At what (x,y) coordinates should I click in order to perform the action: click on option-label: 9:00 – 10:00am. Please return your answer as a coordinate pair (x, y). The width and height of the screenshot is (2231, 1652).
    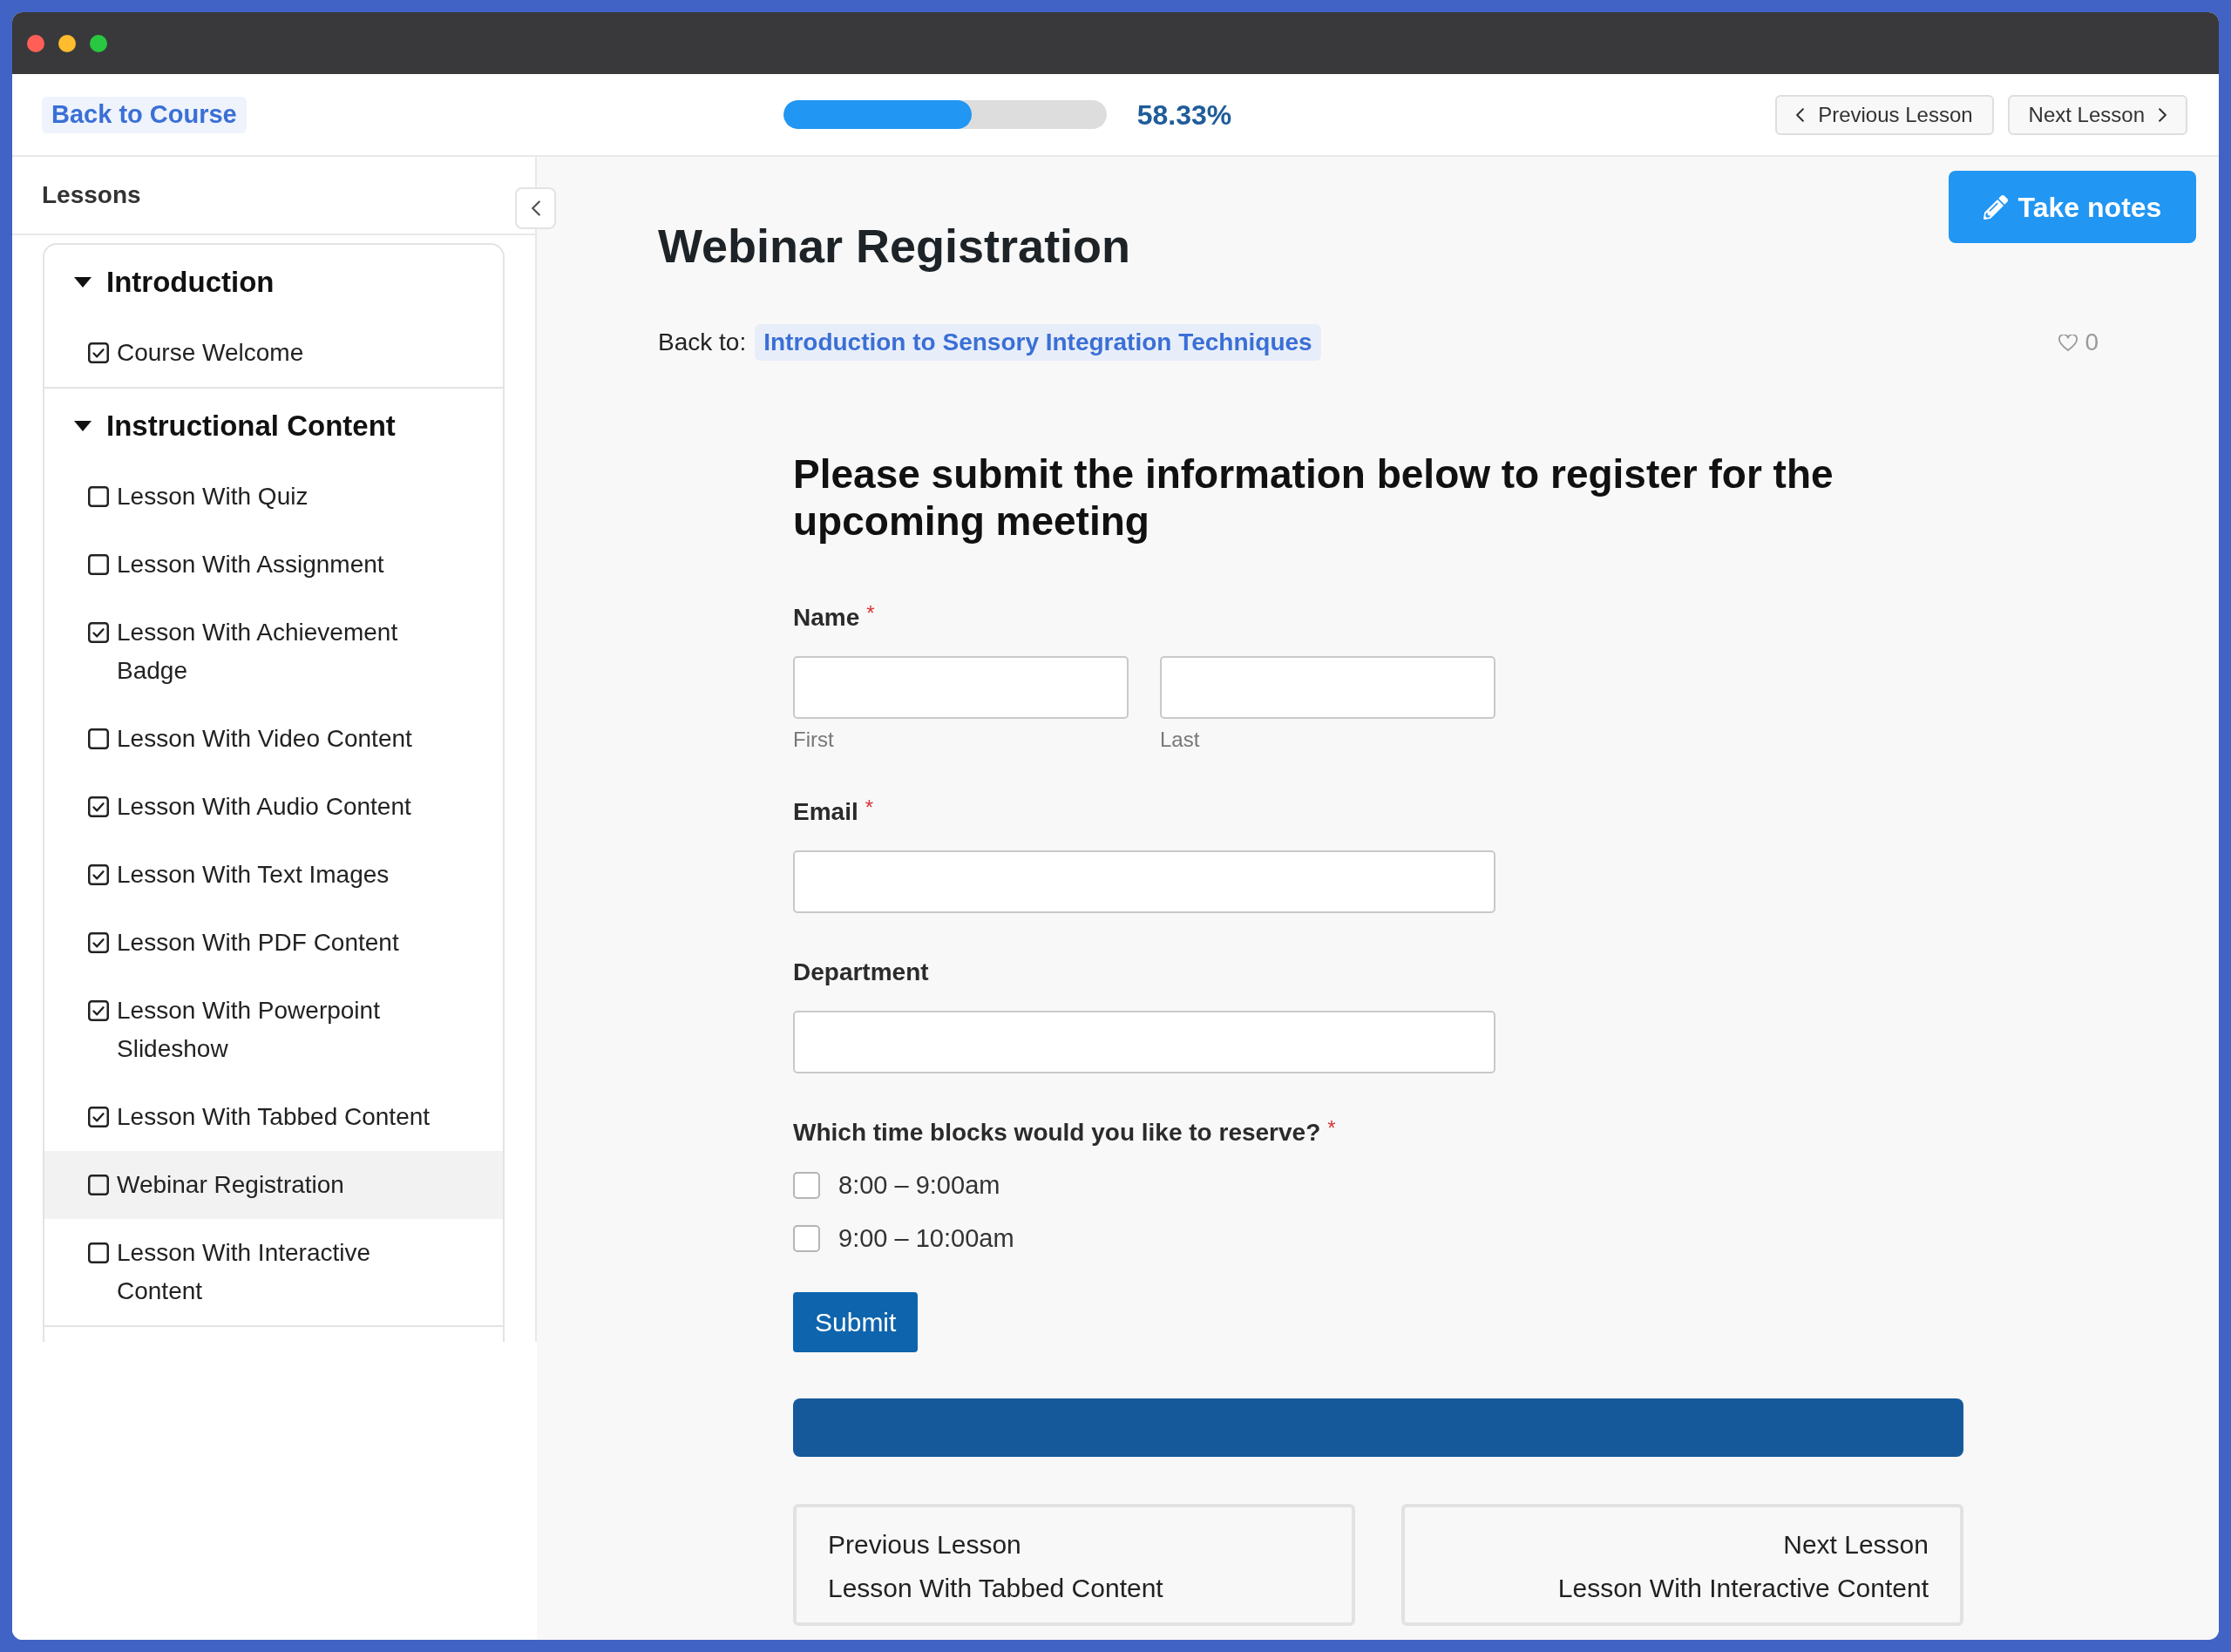
    Looking at the image, I should click on (926, 1238).